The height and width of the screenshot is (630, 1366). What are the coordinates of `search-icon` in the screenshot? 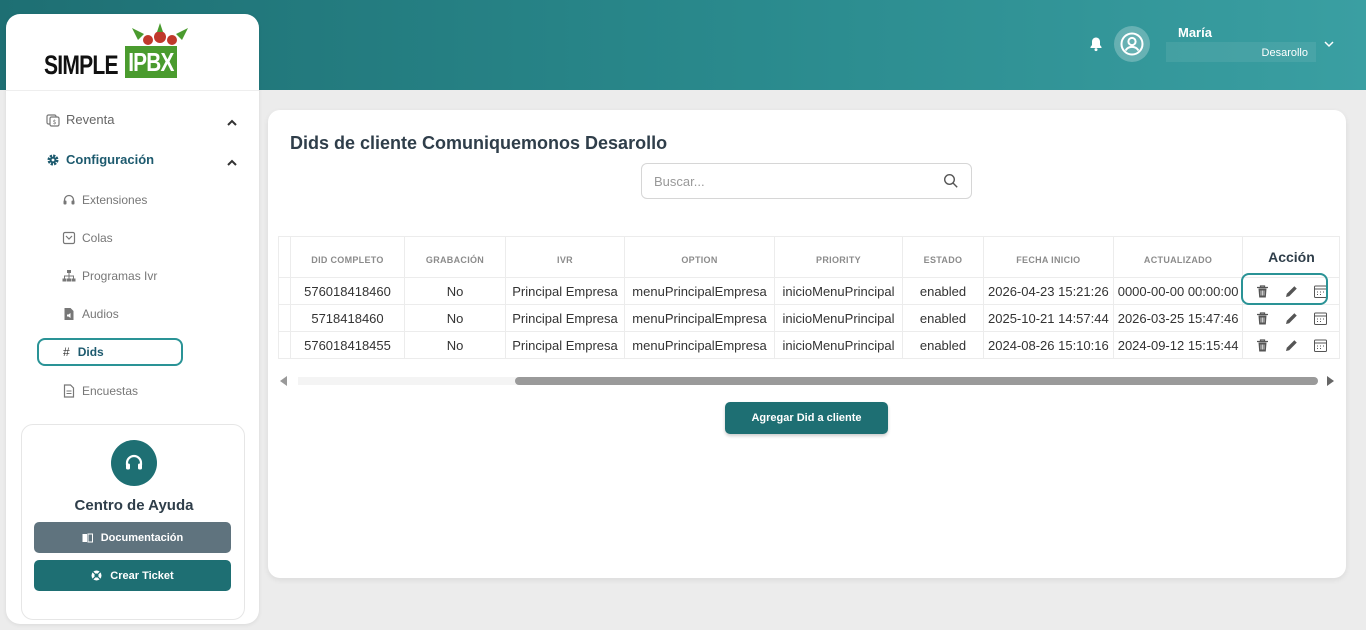 It's located at (951, 181).